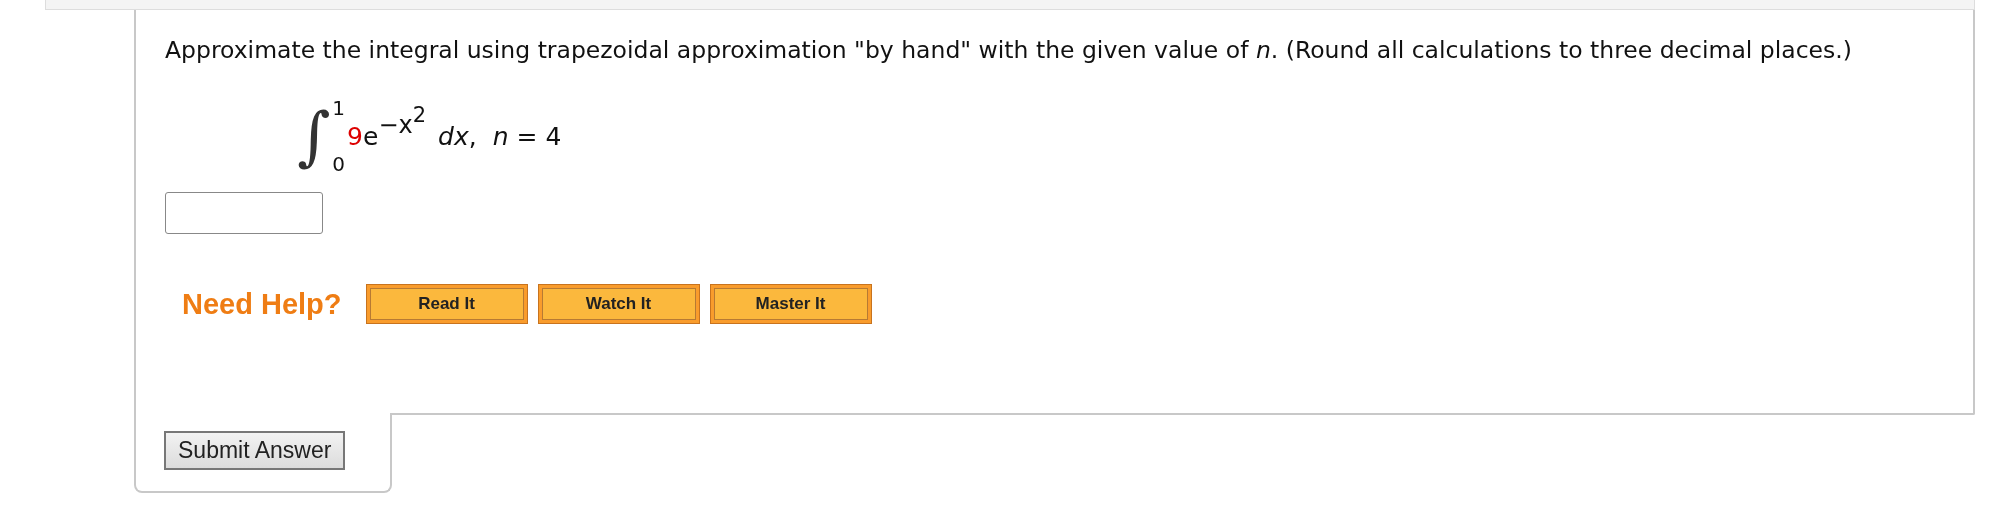 Image resolution: width=1994 pixels, height=512 pixels. I want to click on question-text: Approximate the integral using trapezoidal approximation "by hand" with the given value of n. (Round all calculations to three decimal places.), so click(1009, 50).